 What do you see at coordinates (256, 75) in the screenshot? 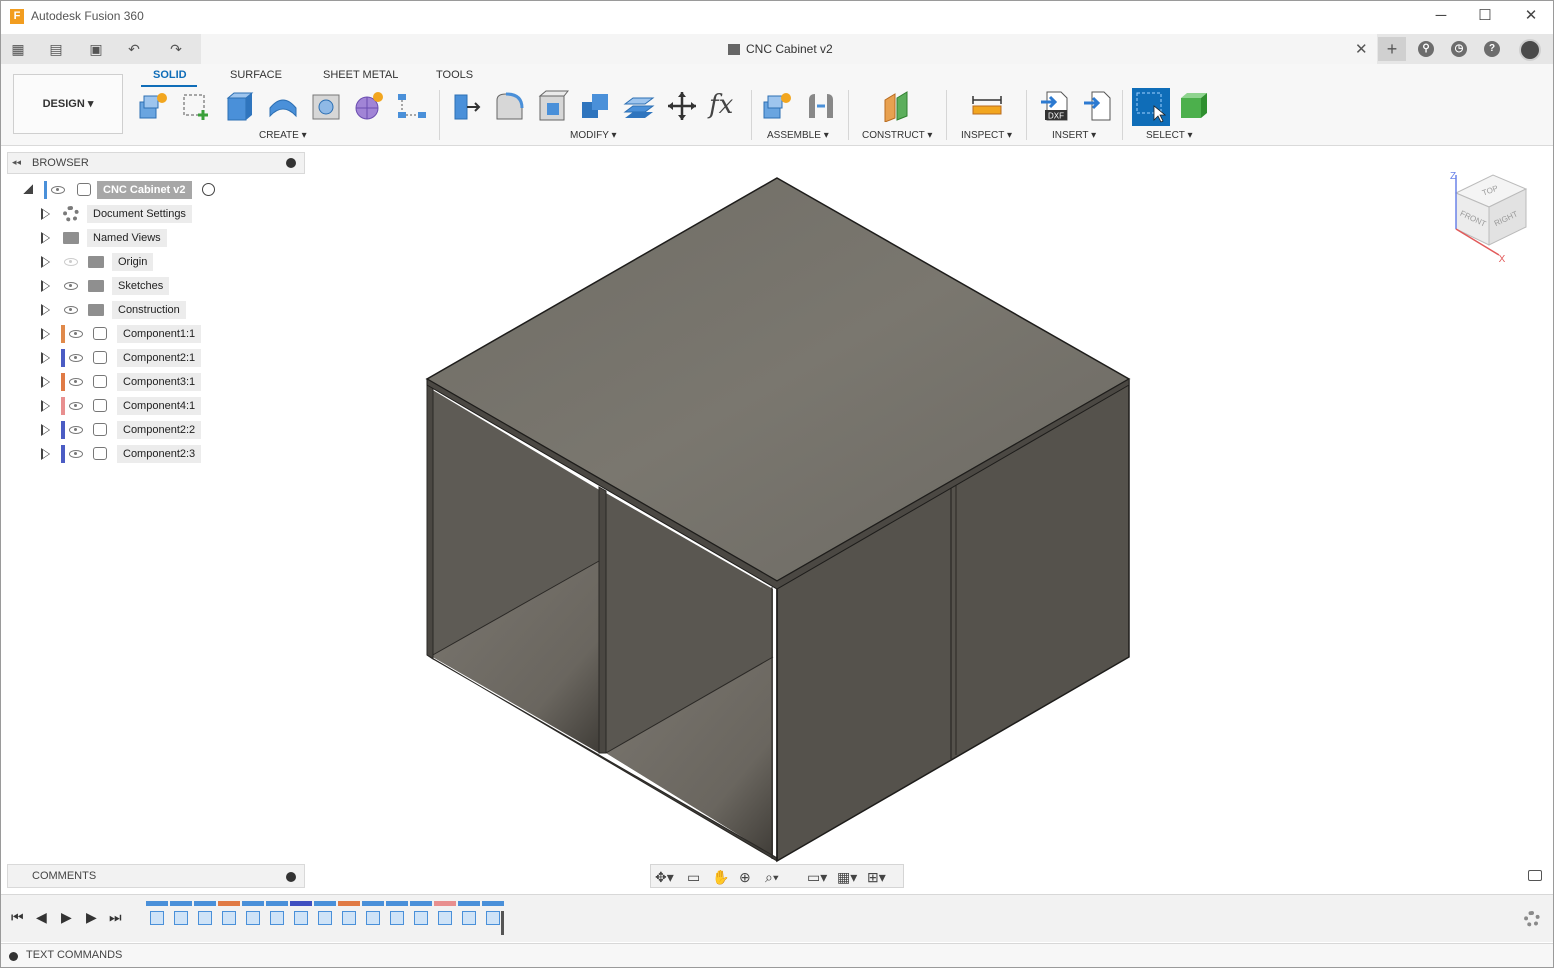
I see `tab-surface: SURFACE` at bounding box center [256, 75].